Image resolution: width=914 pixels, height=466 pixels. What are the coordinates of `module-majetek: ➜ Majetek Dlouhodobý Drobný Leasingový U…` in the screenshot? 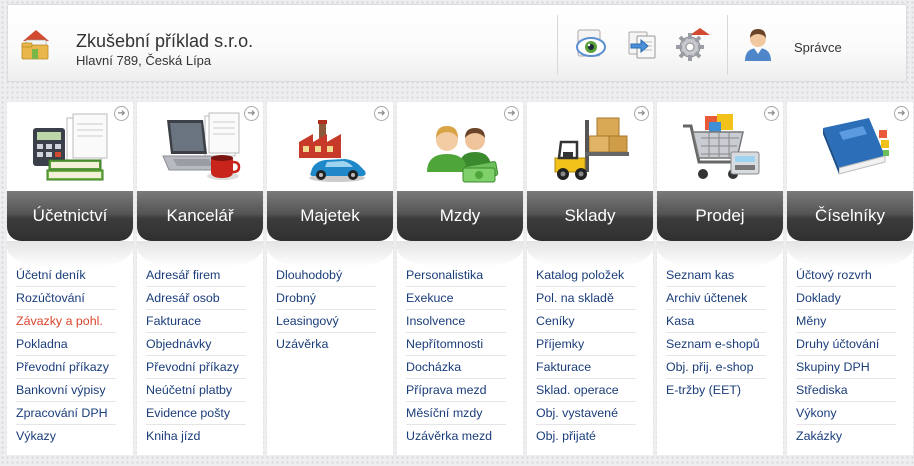 It's located at (330, 278).